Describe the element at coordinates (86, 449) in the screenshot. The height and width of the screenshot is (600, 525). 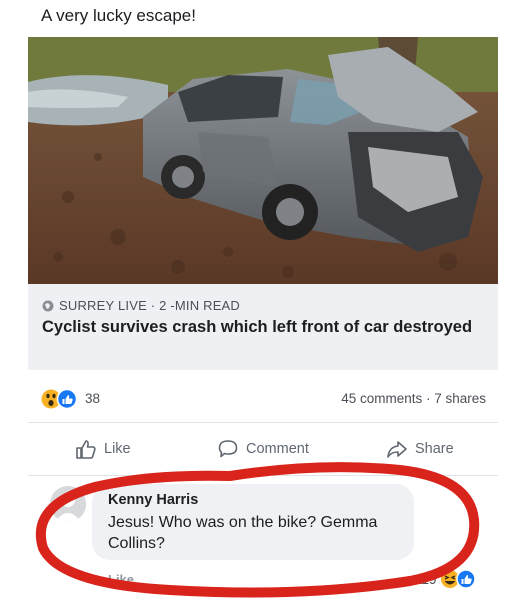
I see `thumbs-up-icon` at that location.